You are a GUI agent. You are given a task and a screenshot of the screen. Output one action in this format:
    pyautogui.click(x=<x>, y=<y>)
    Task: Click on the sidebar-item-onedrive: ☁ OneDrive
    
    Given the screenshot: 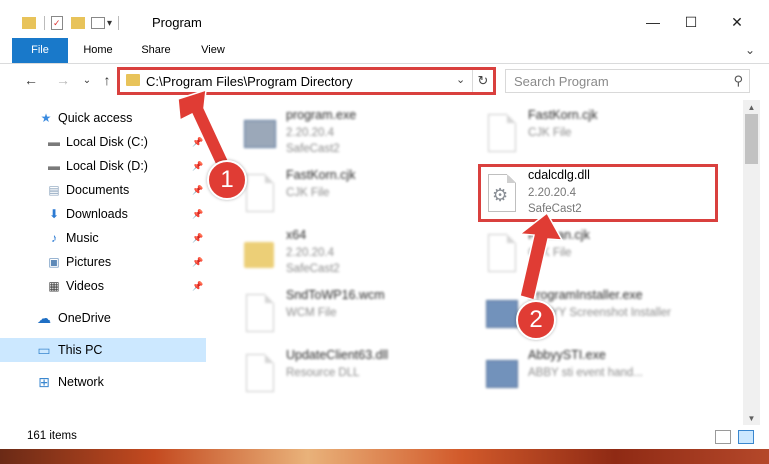 What is the action you would take?
    pyautogui.click(x=103, y=318)
    